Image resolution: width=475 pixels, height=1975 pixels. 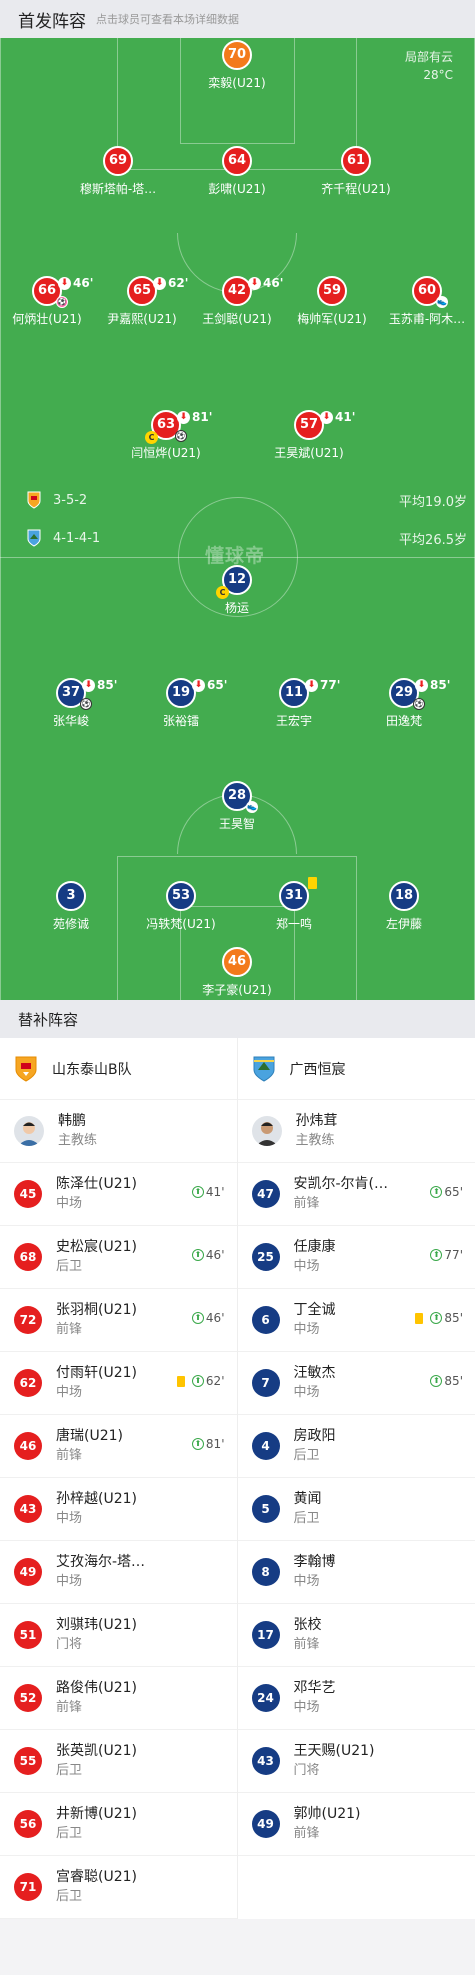 I want to click on lineup-title: 首发阵容, so click(x=52, y=21).